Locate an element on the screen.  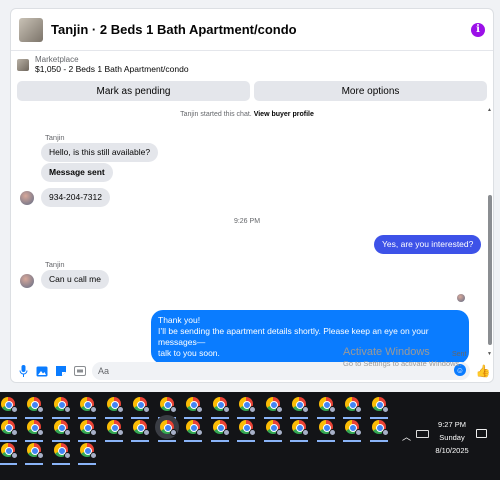
listing-name: $1,050 - 2 Beds 1 Bath Apartment/condo is located at coordinates (112, 69).